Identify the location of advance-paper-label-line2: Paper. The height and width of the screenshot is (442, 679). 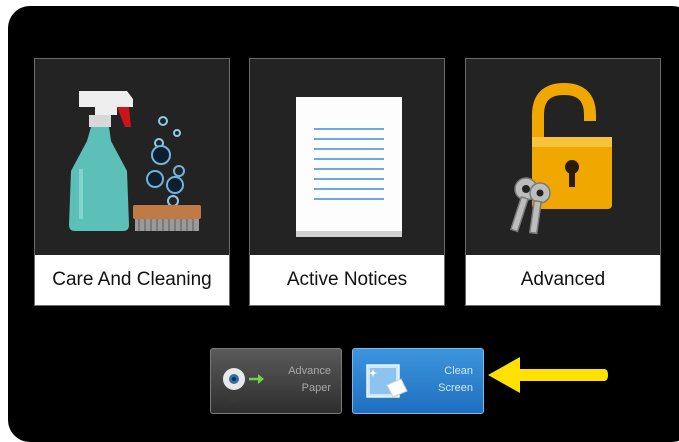
(316, 388).